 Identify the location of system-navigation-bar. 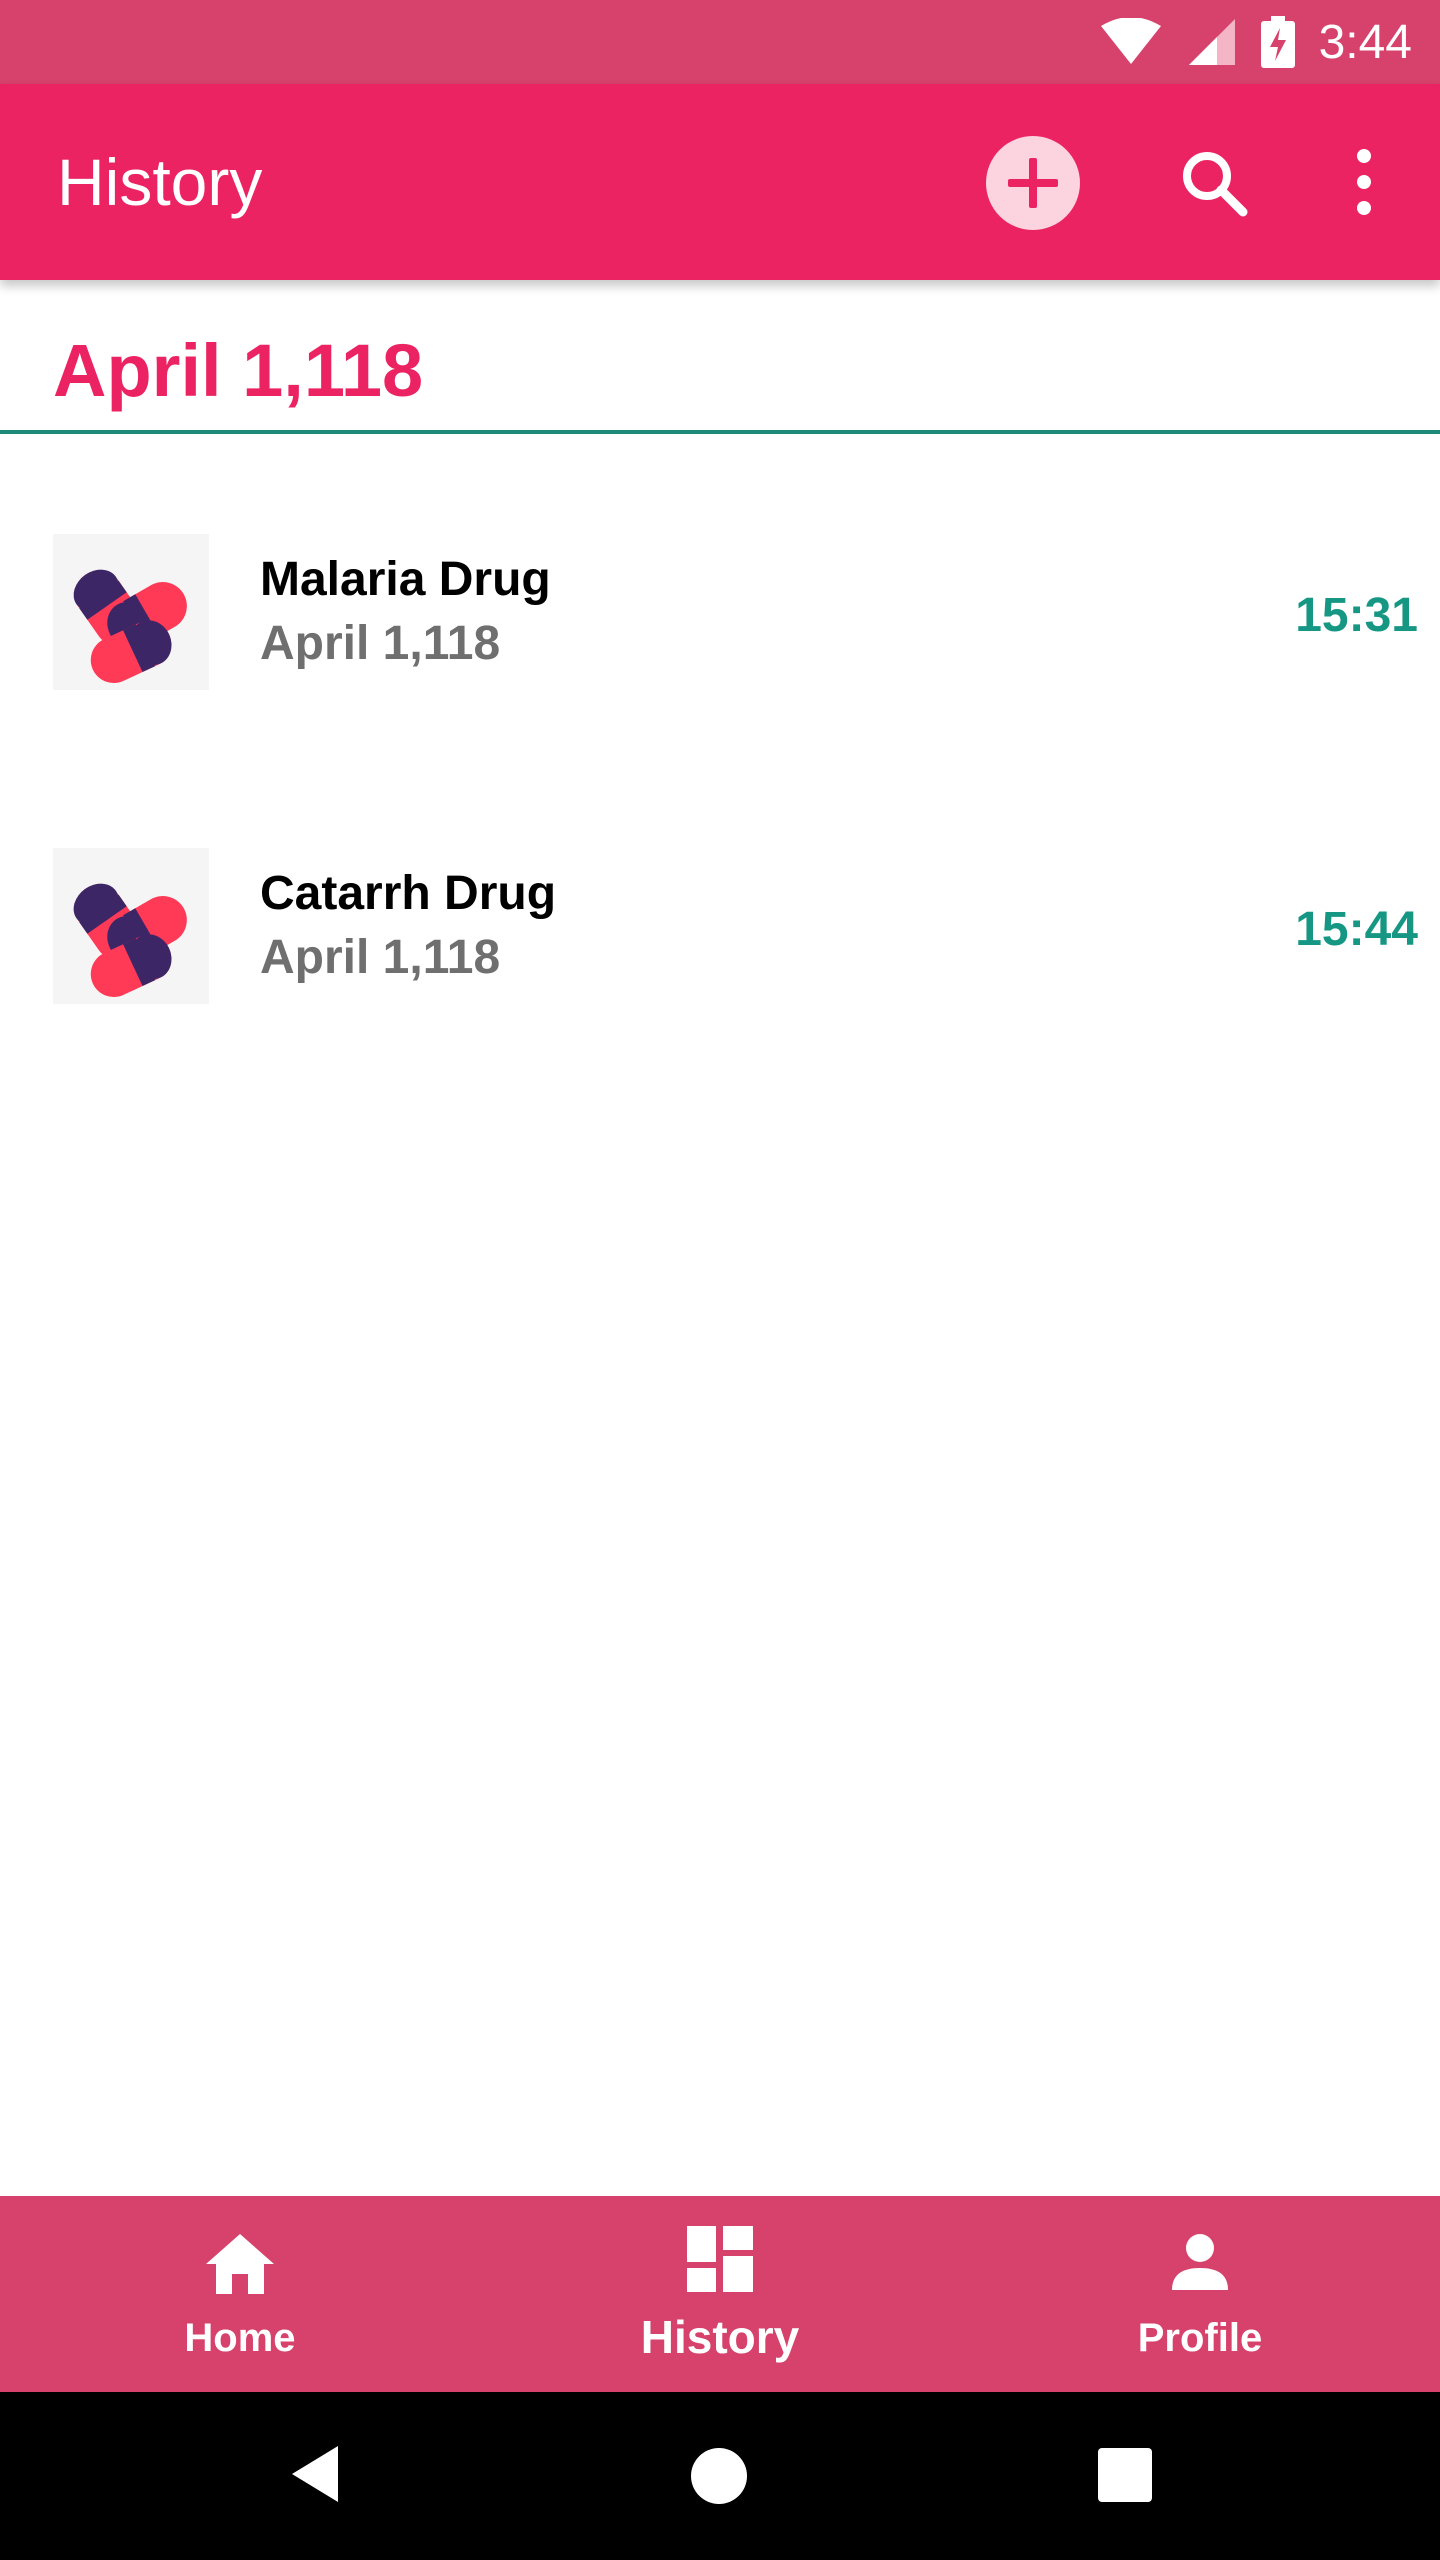
(720, 2476).